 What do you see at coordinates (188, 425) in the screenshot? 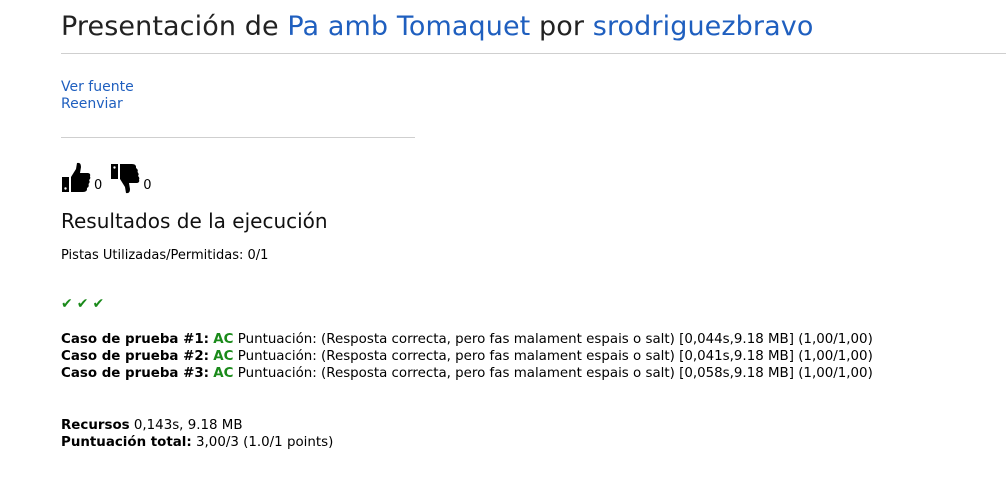
I see `resources-value: 0,143s, 9.18 MB` at bounding box center [188, 425].